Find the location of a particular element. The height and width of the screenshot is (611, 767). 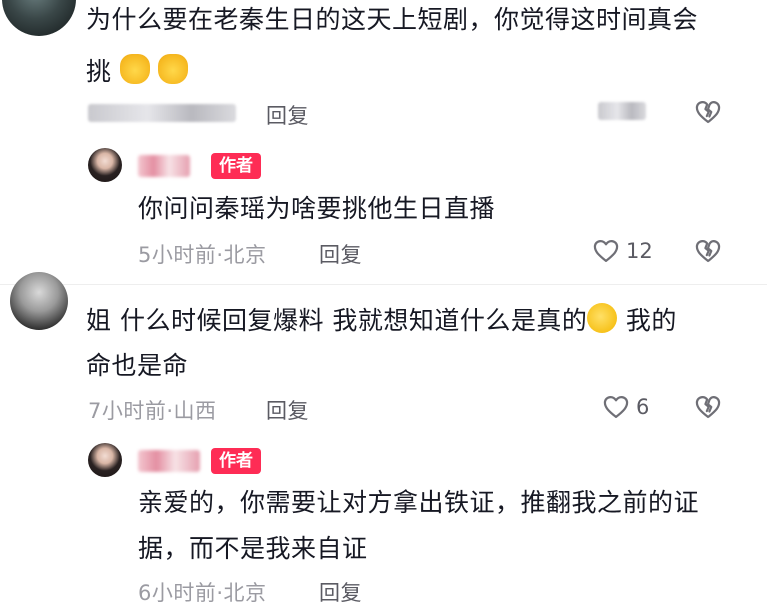

like-count-blurred is located at coordinates (622, 111).